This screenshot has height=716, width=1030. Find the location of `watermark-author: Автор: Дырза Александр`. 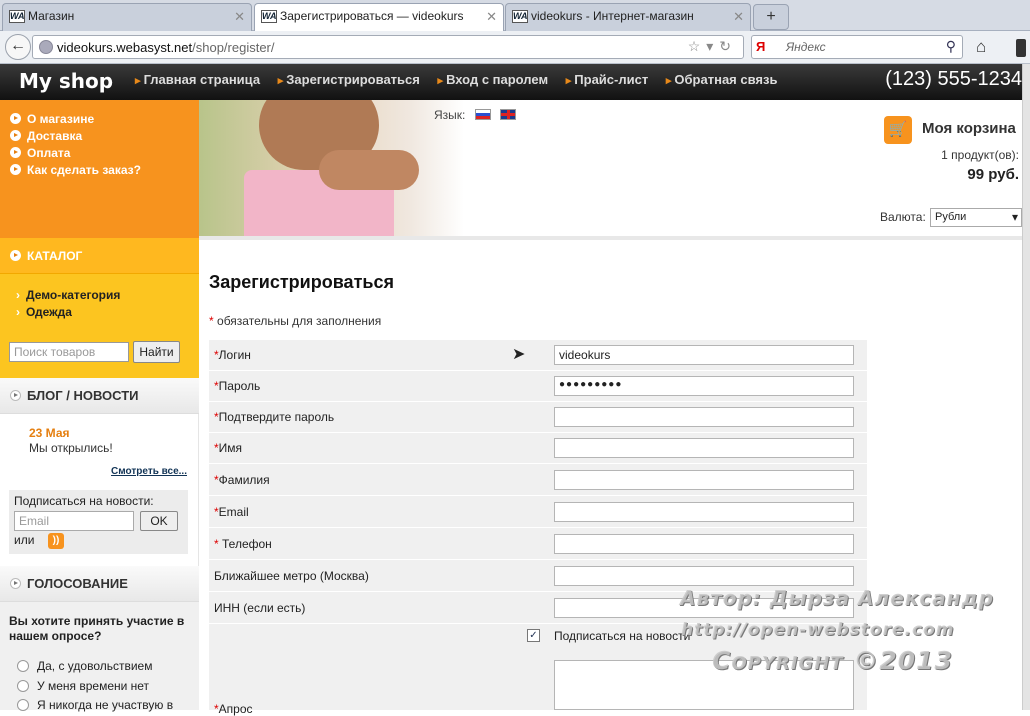

watermark-author: Автор: Дырза Александр is located at coordinates (837, 598).